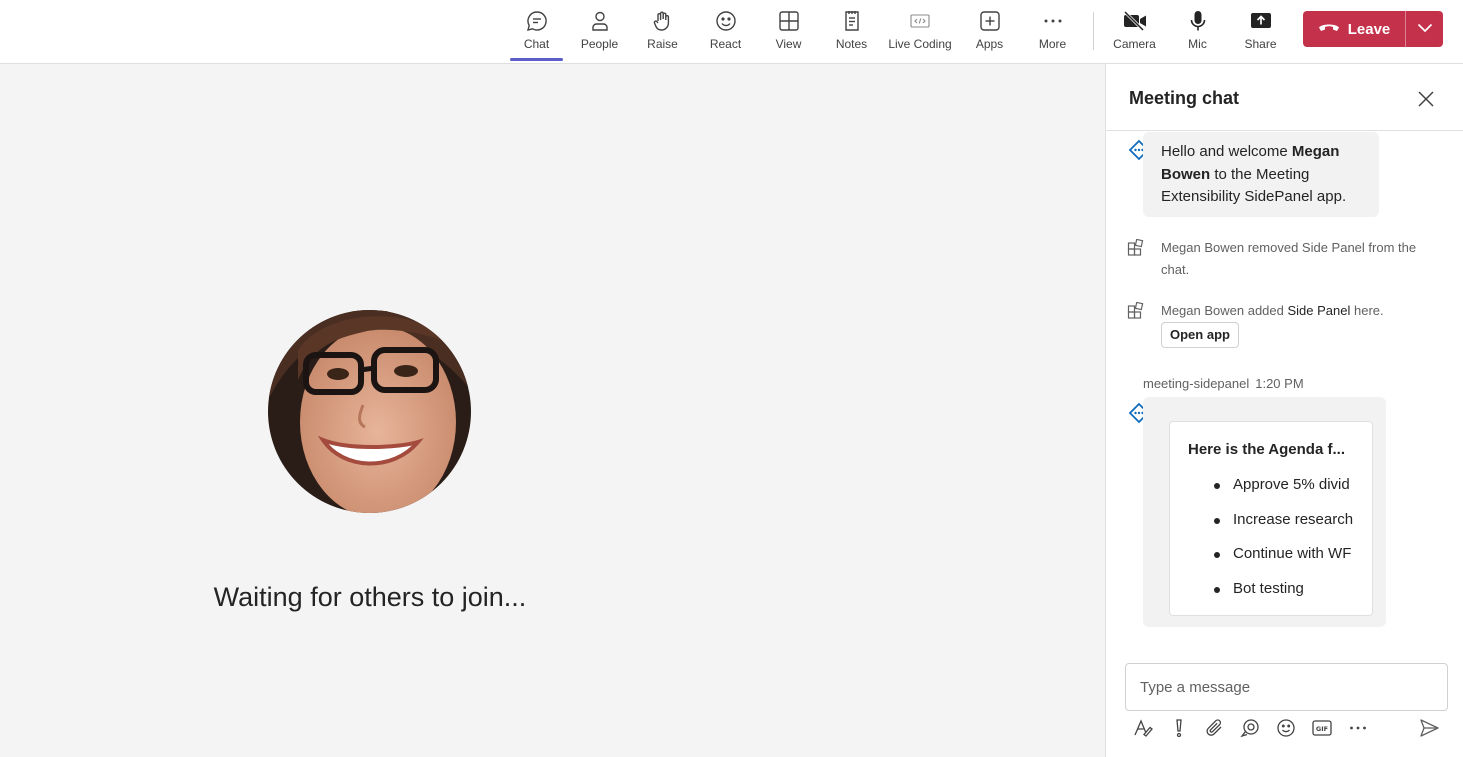 The image size is (1463, 757). Describe the element at coordinates (537, 21) in the screenshot. I see `chat-icon` at that location.